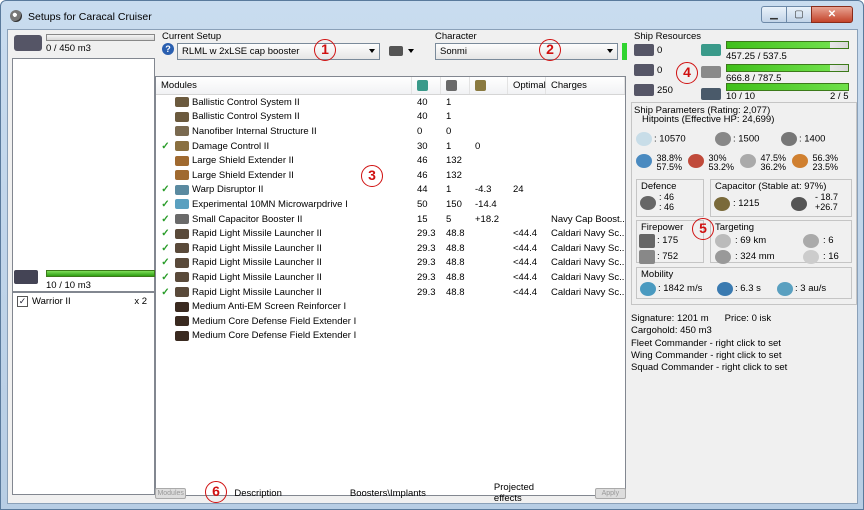  I want to click on cargo-list, so click(83, 175).